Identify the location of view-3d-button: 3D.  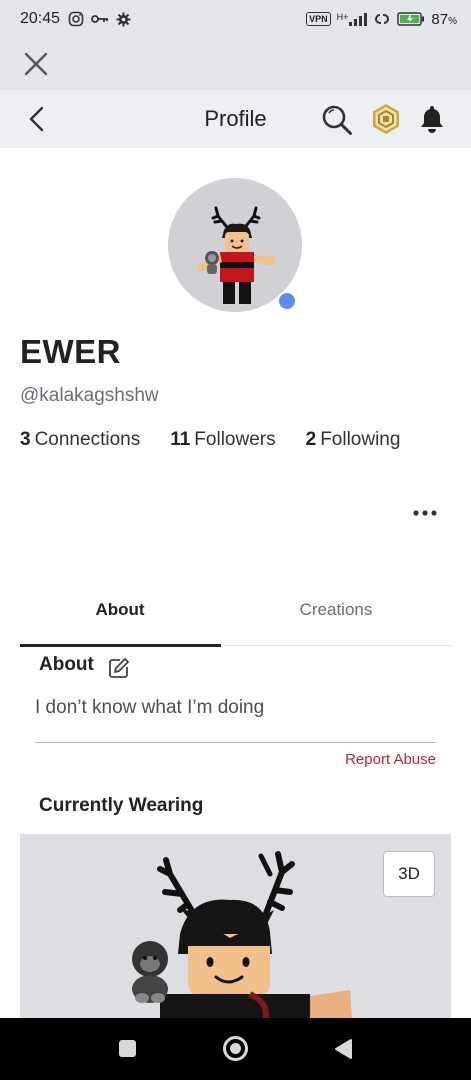
(409, 874).